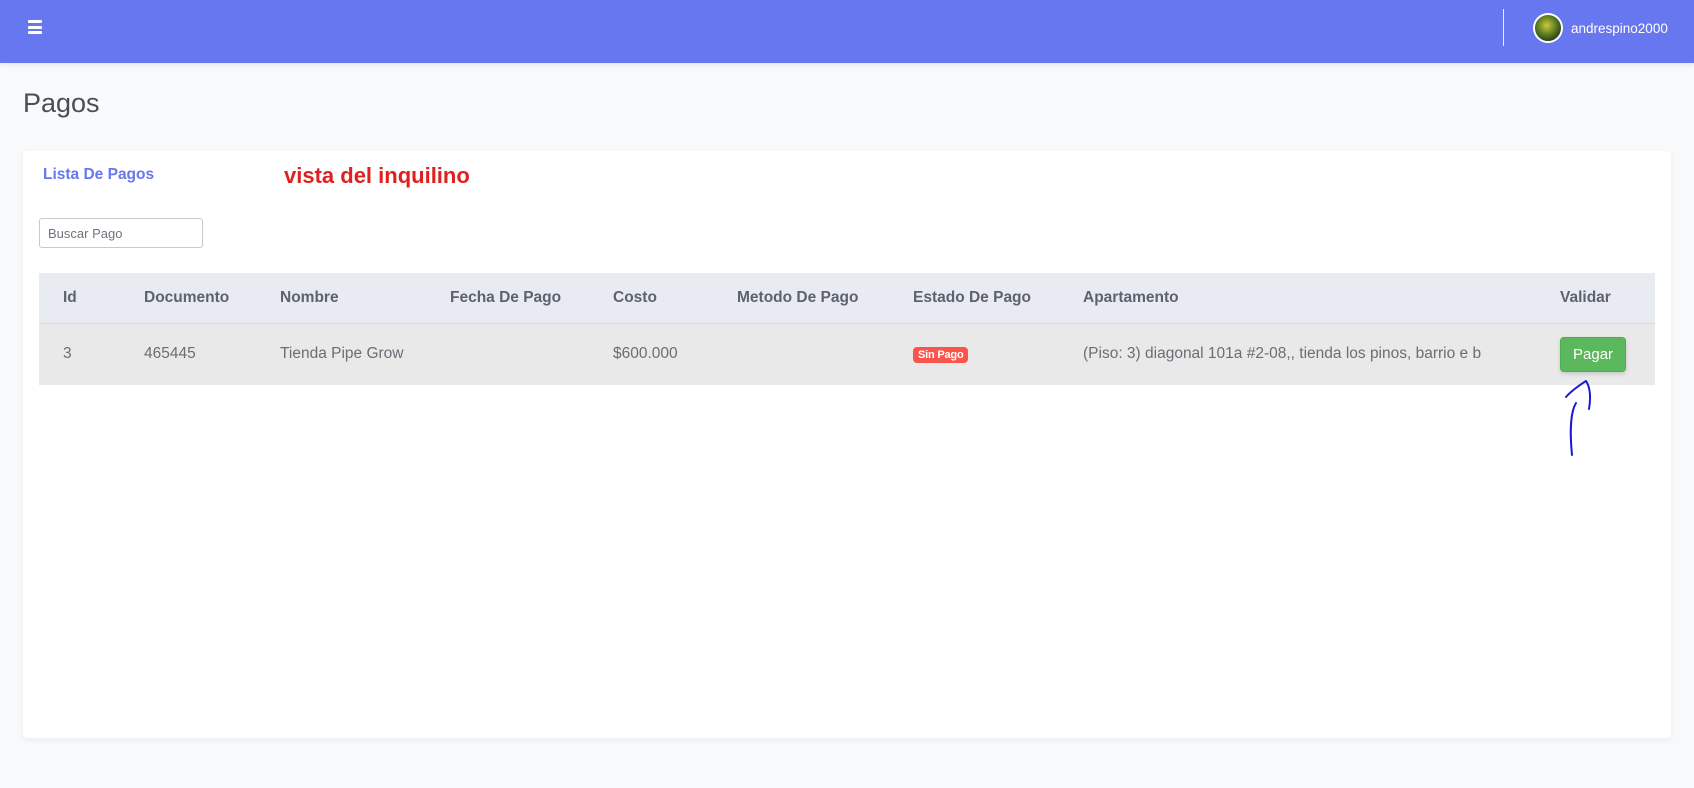  Describe the element at coordinates (847, 31) in the screenshot. I see `top-navbar: andrespino2000` at that location.